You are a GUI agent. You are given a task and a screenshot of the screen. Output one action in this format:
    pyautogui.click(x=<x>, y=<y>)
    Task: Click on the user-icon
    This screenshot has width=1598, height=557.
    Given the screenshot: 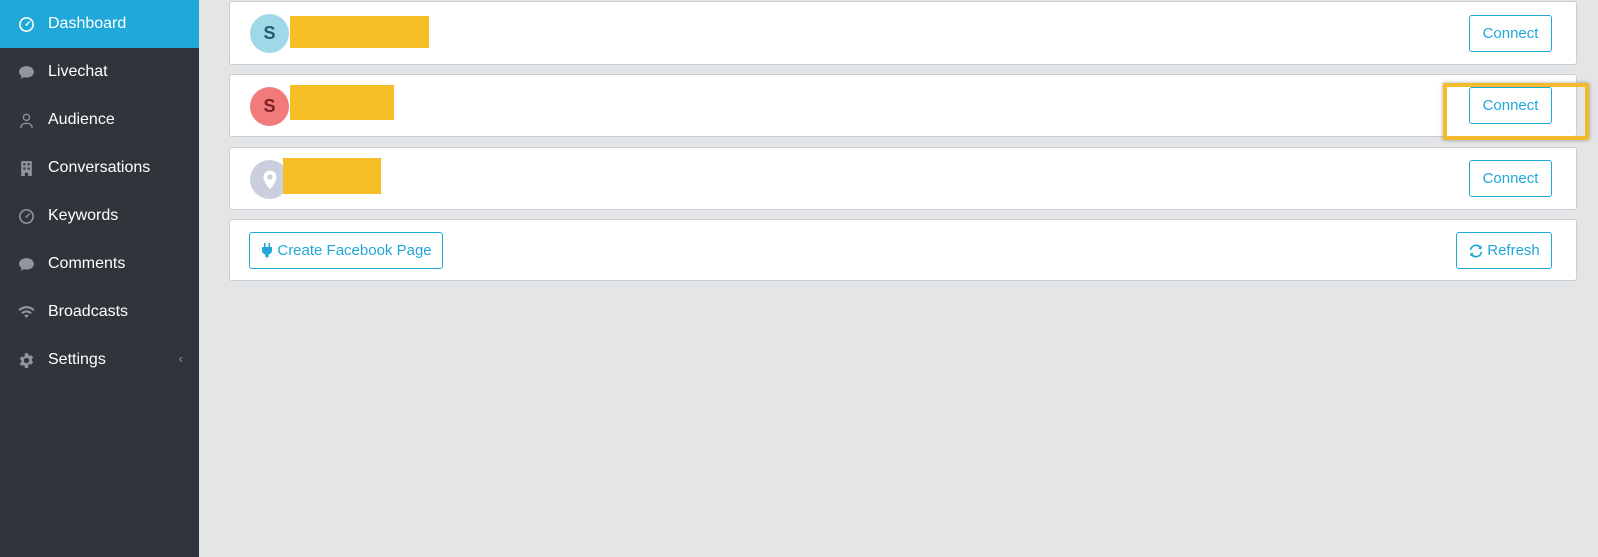 What is the action you would take?
    pyautogui.click(x=26, y=120)
    